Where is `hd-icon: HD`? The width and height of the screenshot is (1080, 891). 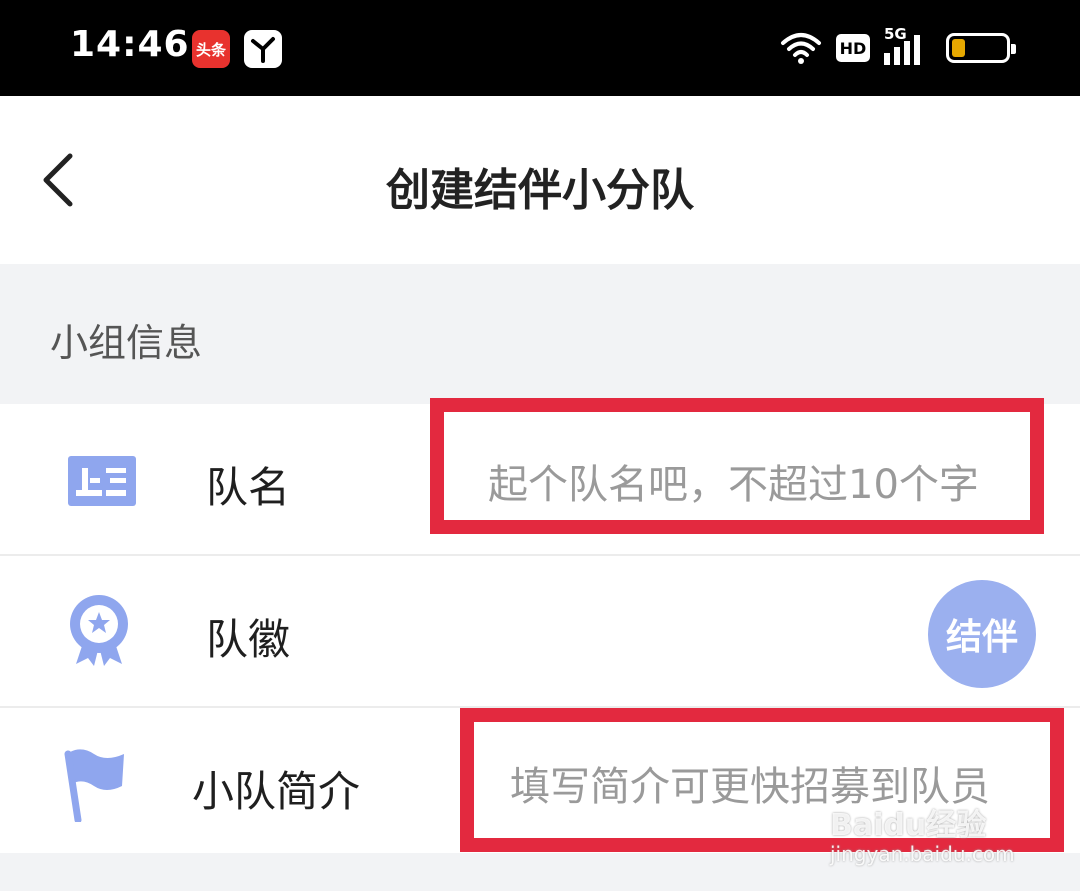
hd-icon: HD is located at coordinates (853, 48).